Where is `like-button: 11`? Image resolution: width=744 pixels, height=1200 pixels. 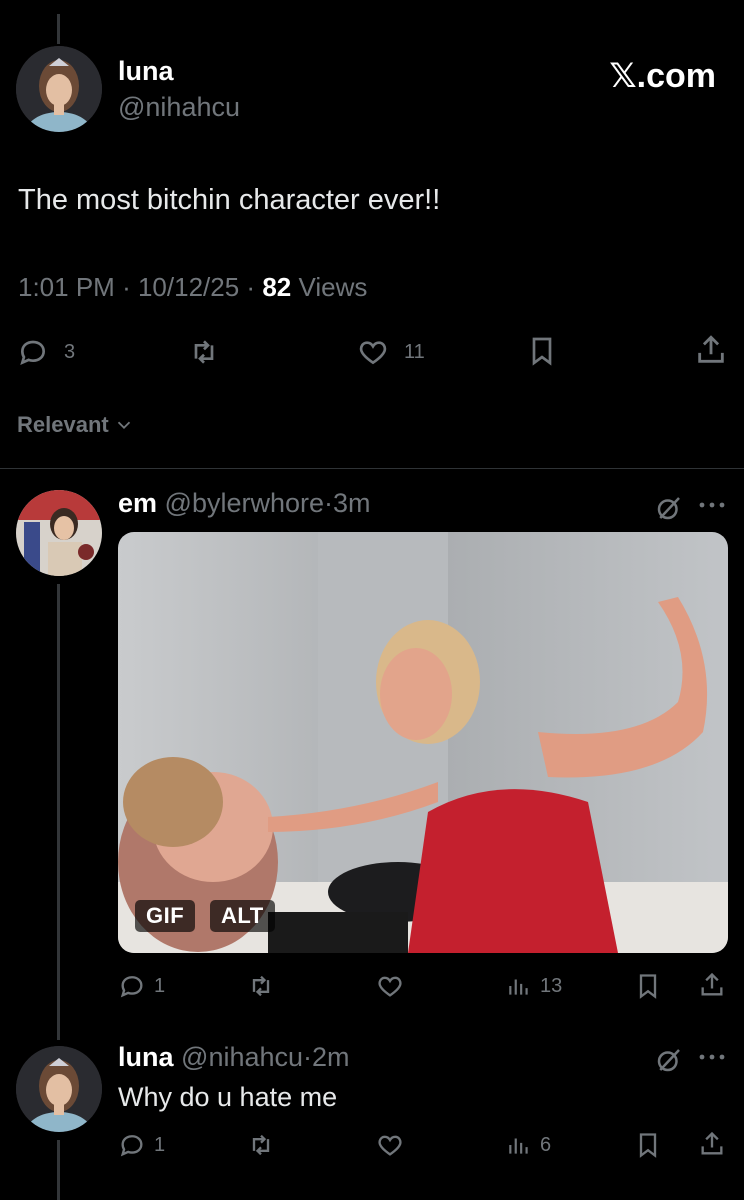
like-button: 11 is located at coordinates (390, 352).